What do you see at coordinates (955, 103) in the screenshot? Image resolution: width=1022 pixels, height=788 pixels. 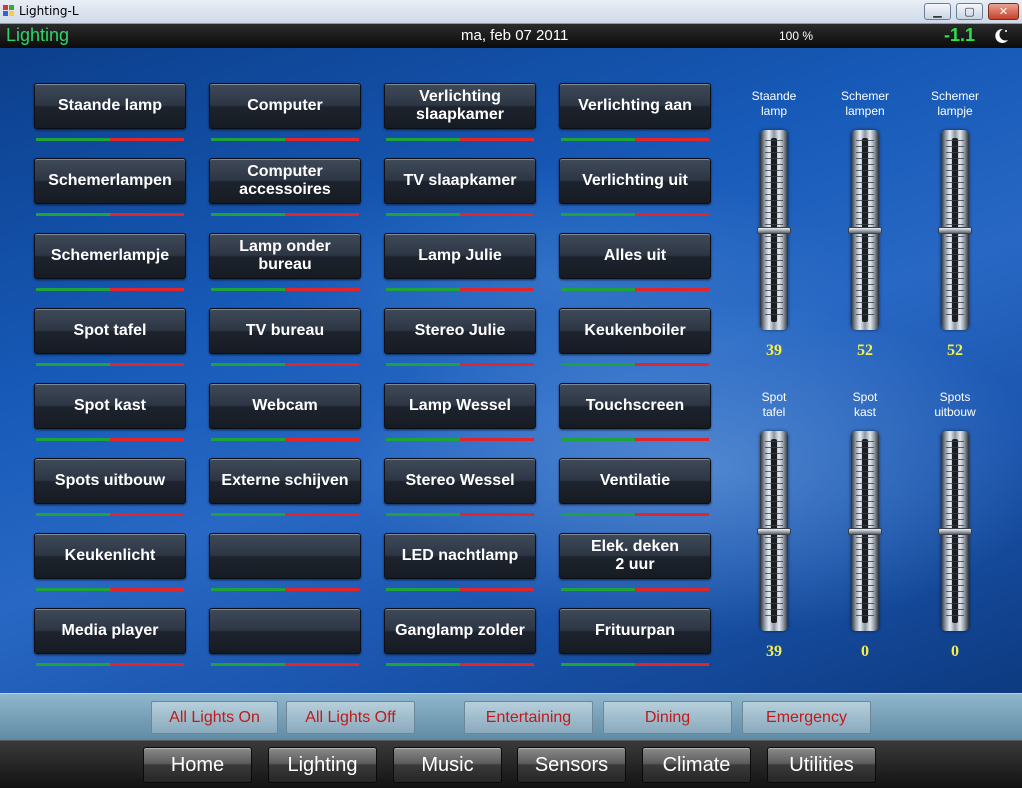 I see `dimmer-label: Schemer lampje` at bounding box center [955, 103].